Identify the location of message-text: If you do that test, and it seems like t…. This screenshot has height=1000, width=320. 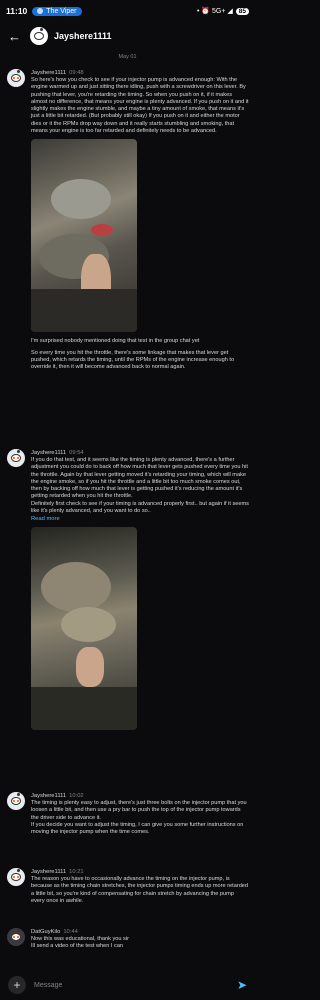
(140, 486).